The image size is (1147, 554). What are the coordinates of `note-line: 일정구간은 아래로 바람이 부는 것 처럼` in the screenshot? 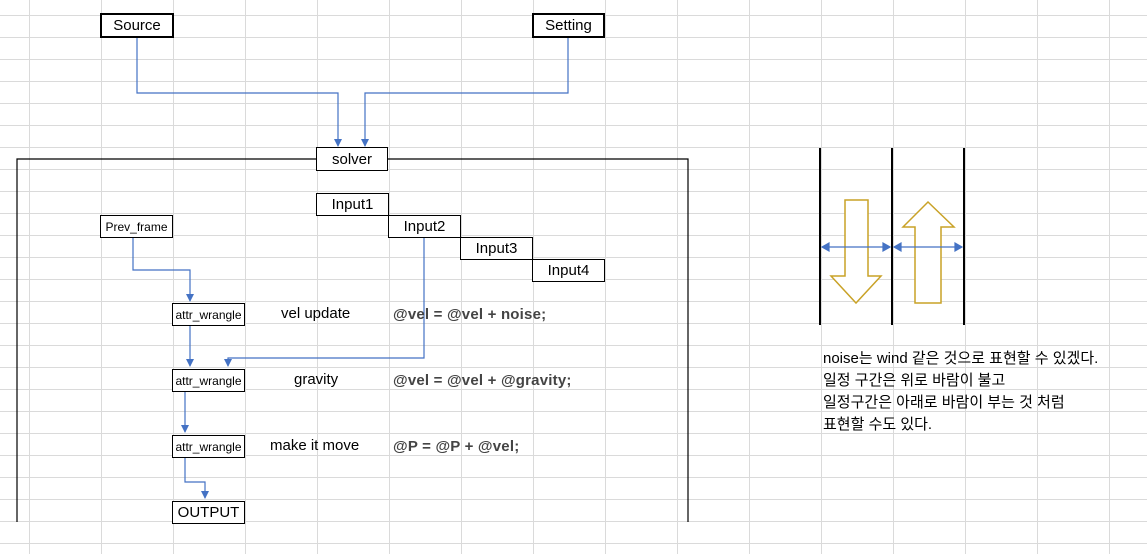 It's located at (944, 402).